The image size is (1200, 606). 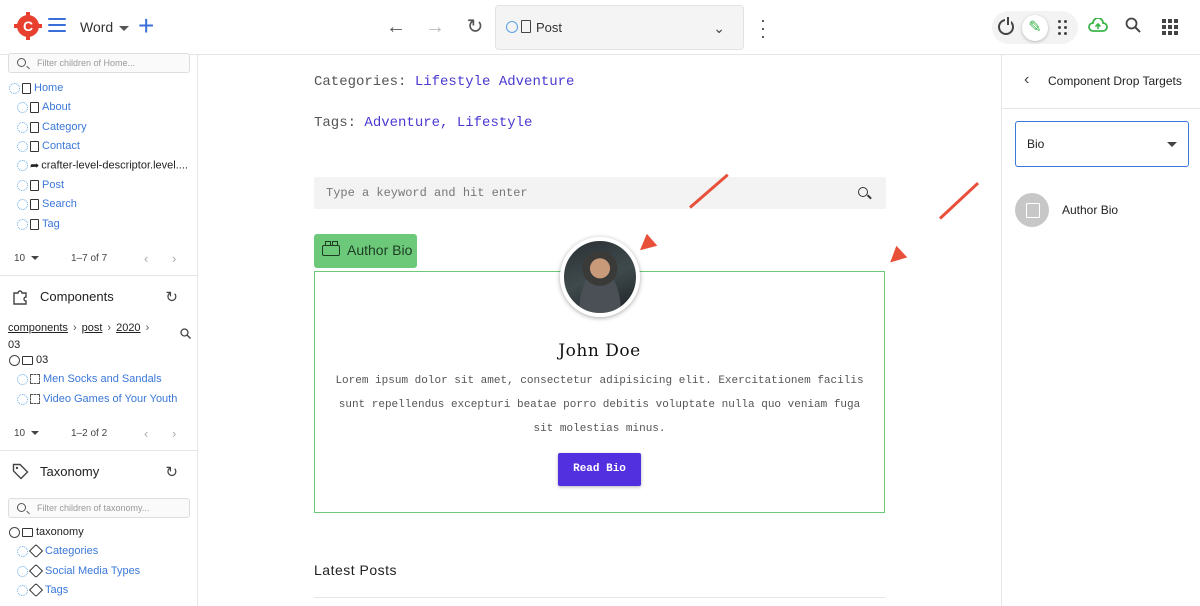 I want to click on content-type-select: Bio, so click(x=1102, y=144).